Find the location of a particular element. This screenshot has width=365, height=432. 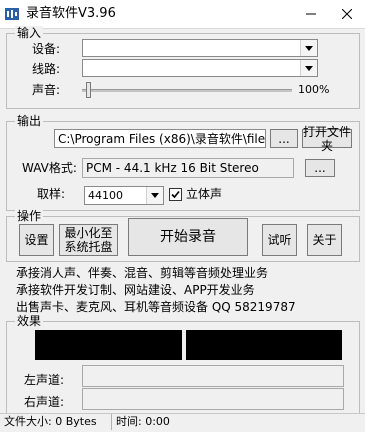

right-spectrum-display is located at coordinates (264, 345).